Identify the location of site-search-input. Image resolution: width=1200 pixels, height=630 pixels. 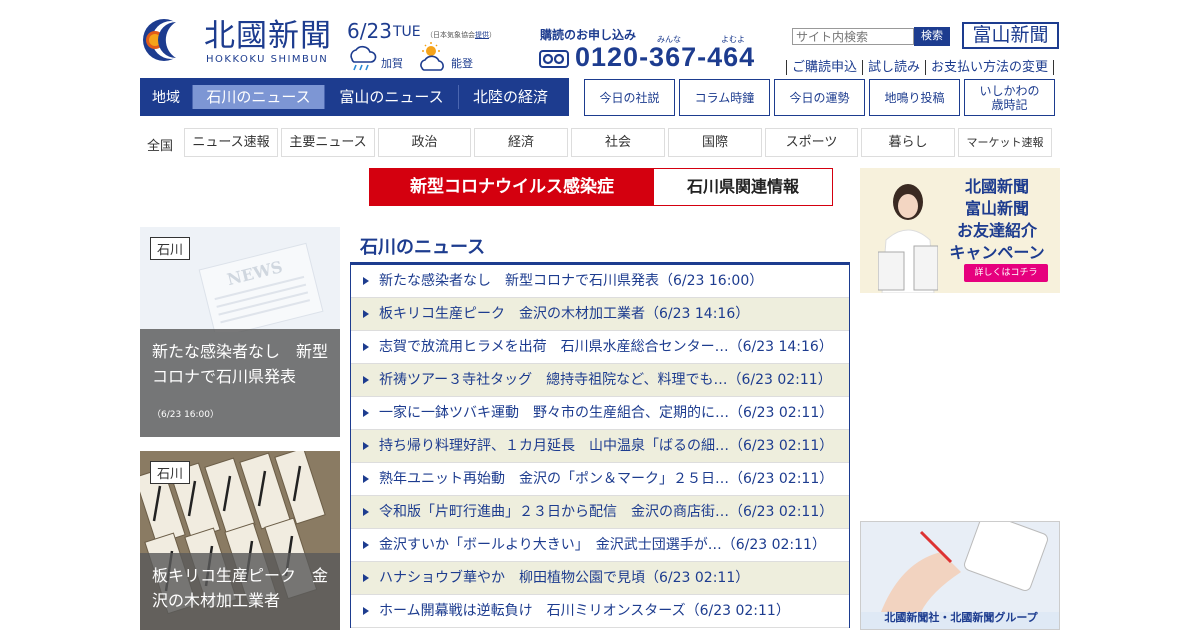
(853, 36).